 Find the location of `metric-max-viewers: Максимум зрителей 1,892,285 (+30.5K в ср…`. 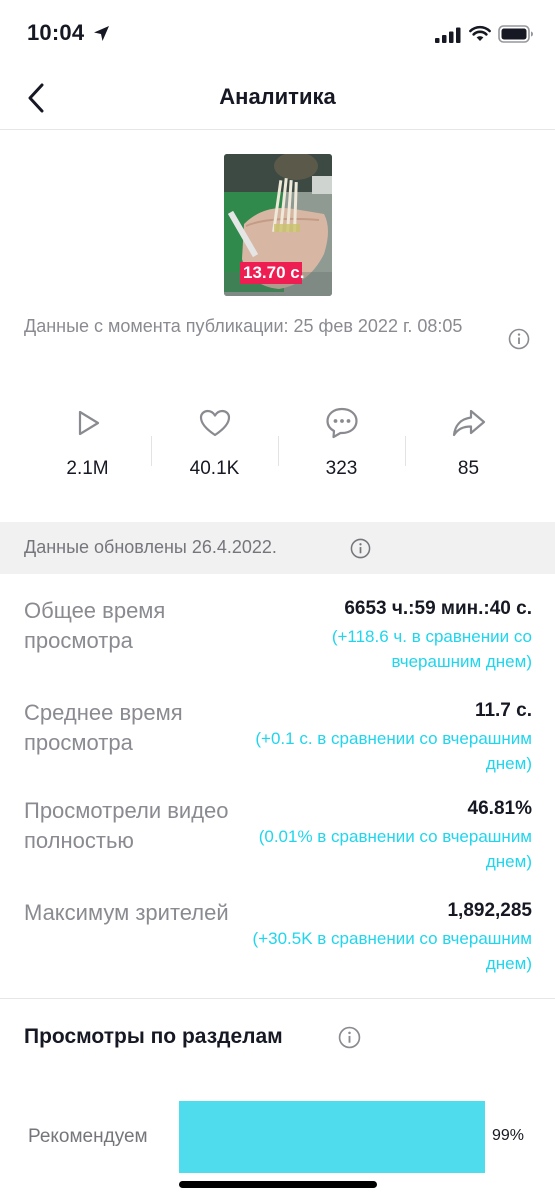

metric-max-viewers: Максимум зрителей 1,892,285 (+30.5K в ср… is located at coordinates (278, 943).